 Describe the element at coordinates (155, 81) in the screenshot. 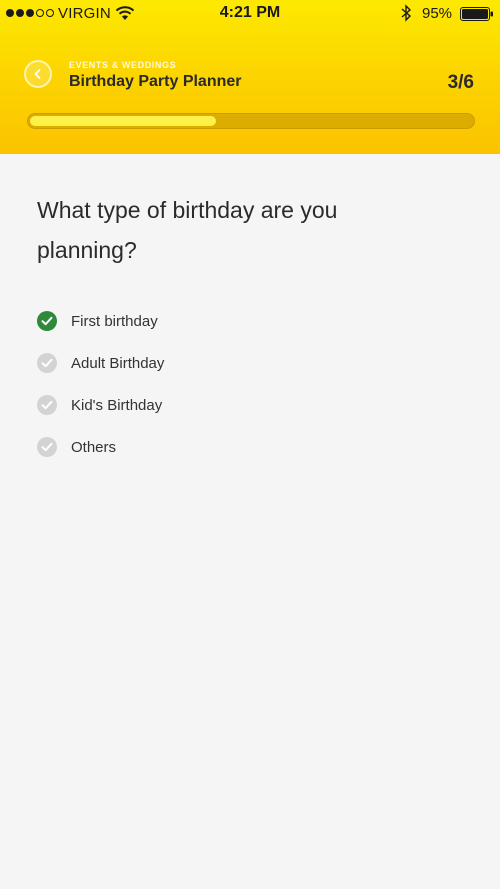

I see `page-title: Birthday Party Planner` at that location.